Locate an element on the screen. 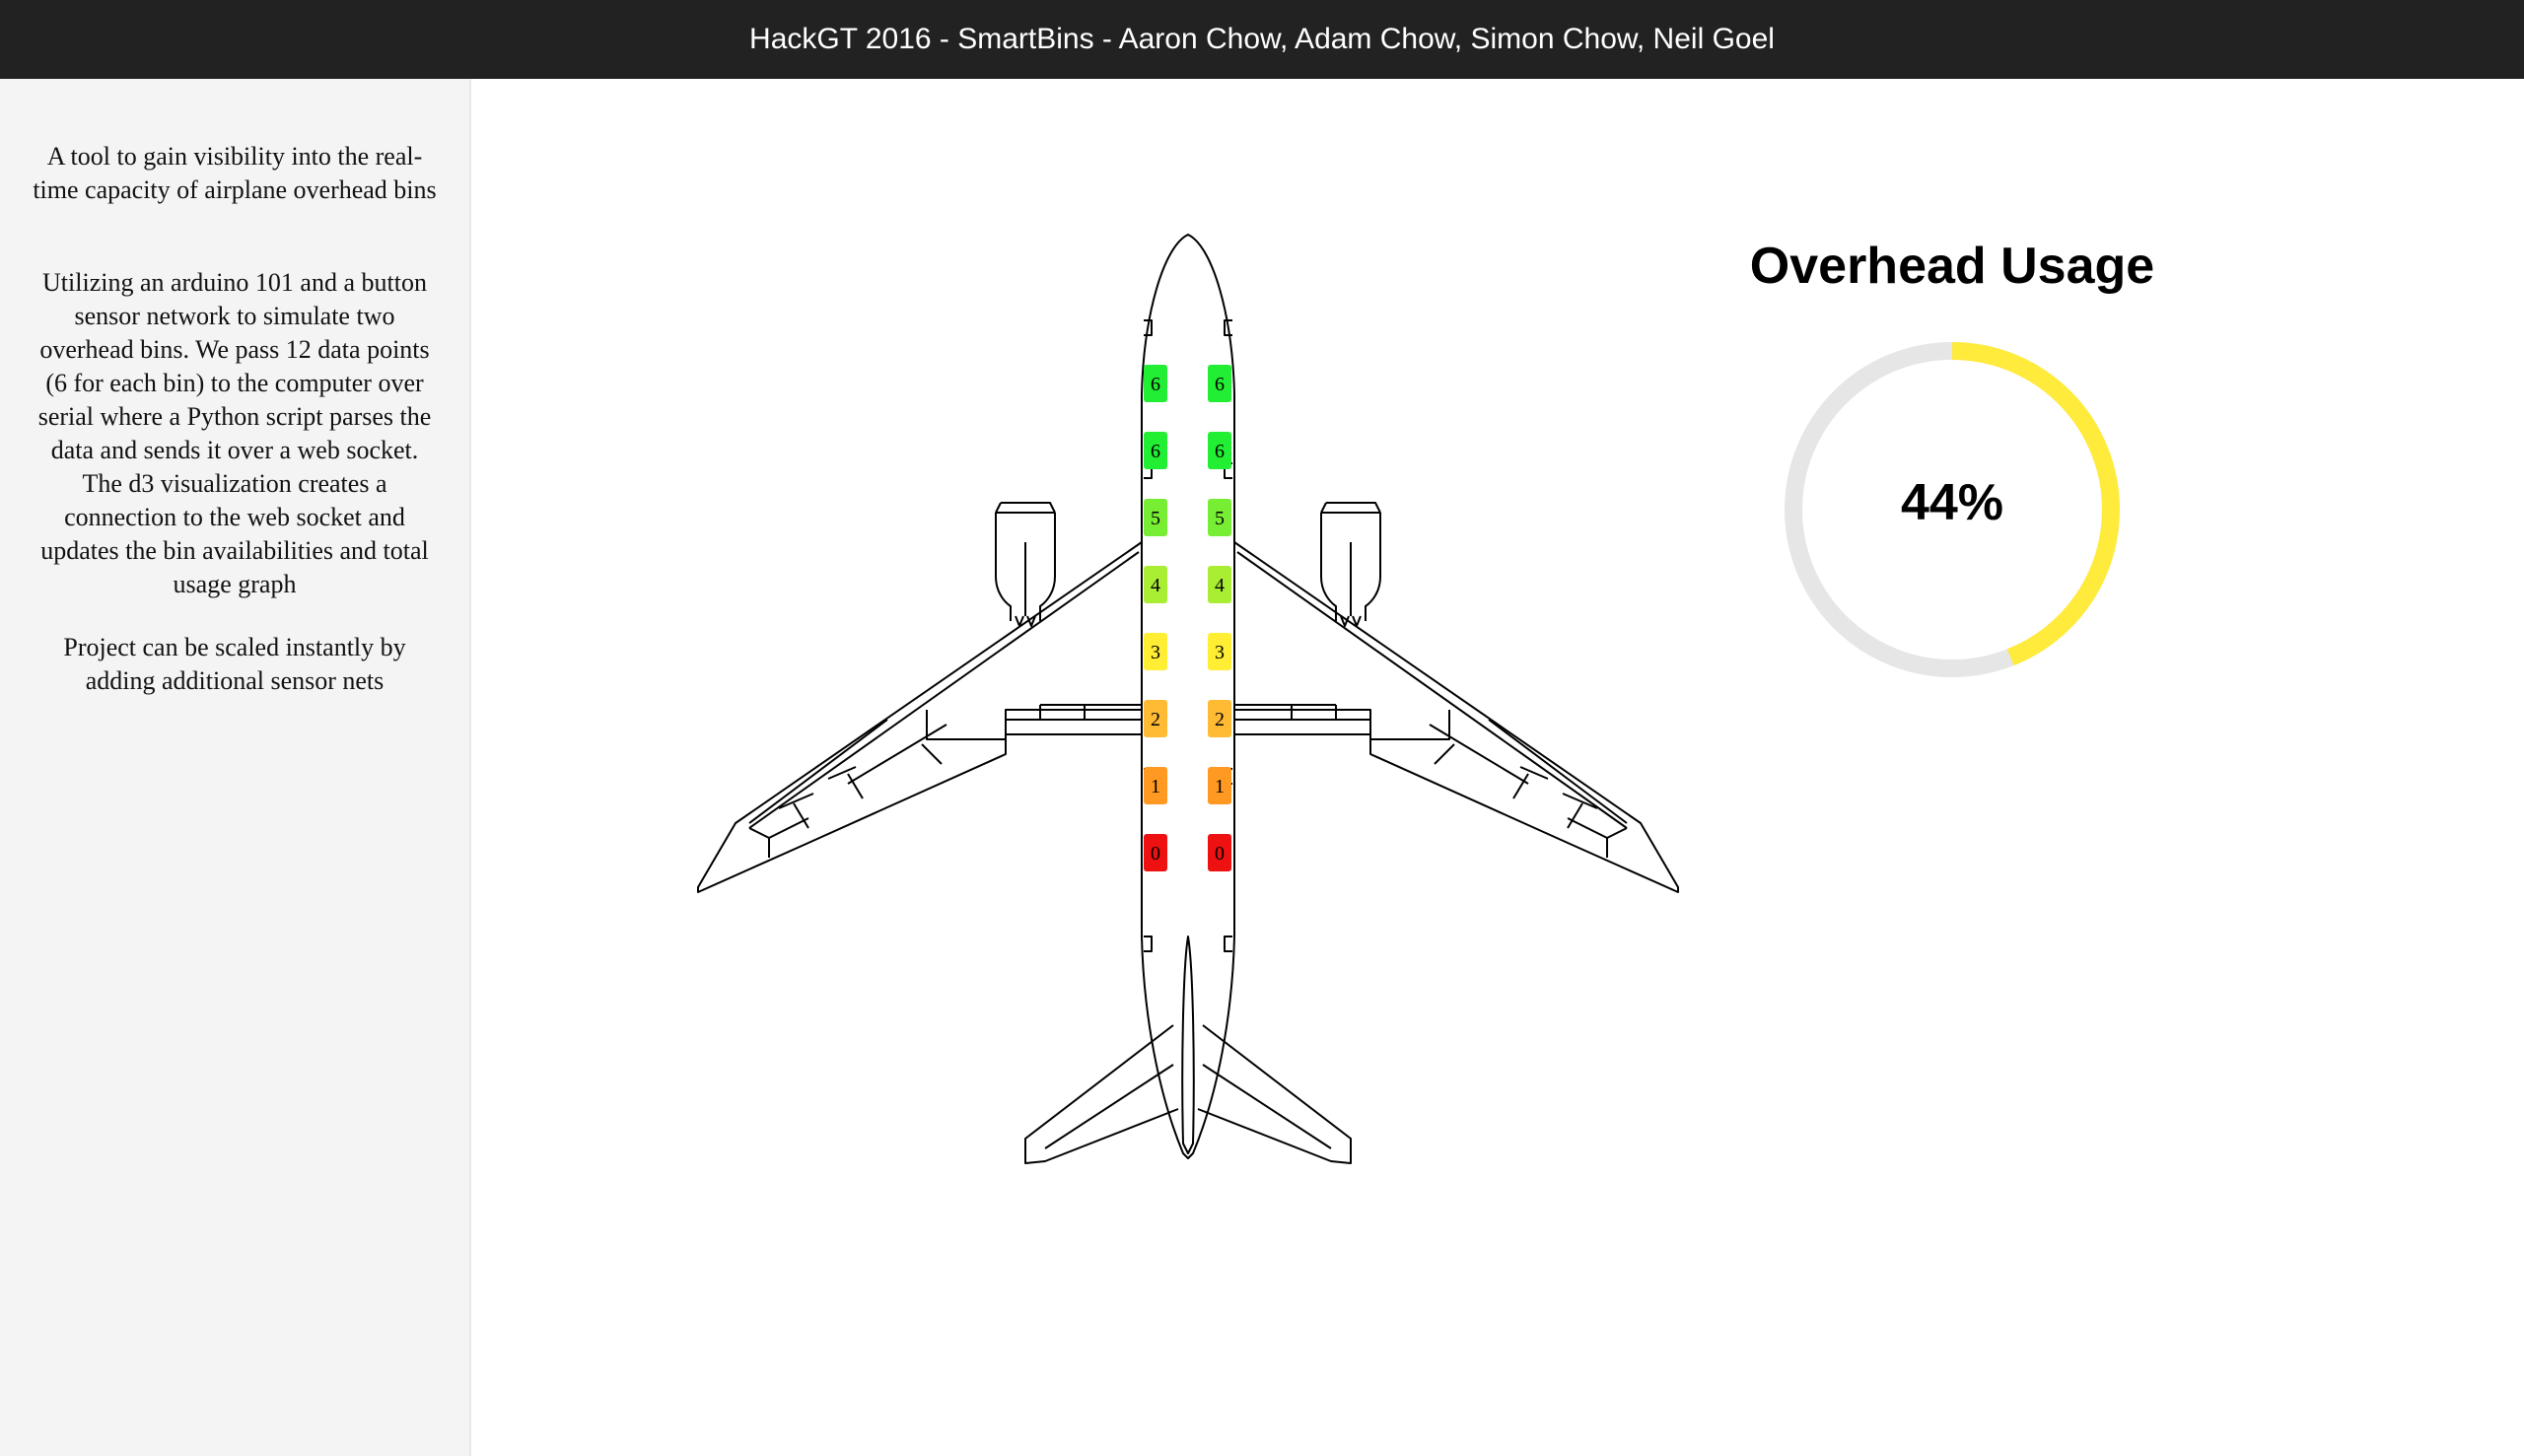  right-bin-value: 0 is located at coordinates (1220, 854).